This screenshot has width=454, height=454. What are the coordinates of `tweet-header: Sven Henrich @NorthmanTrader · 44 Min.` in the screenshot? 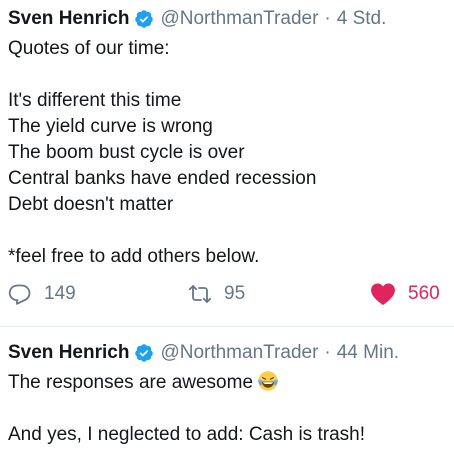 It's located at (231, 353).